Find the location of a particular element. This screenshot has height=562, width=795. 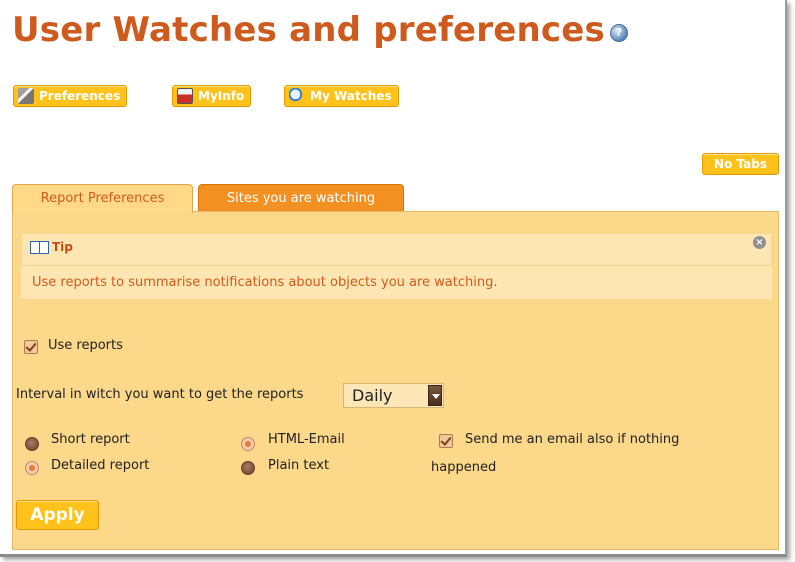

detailed-report-radio is located at coordinates (32, 468).